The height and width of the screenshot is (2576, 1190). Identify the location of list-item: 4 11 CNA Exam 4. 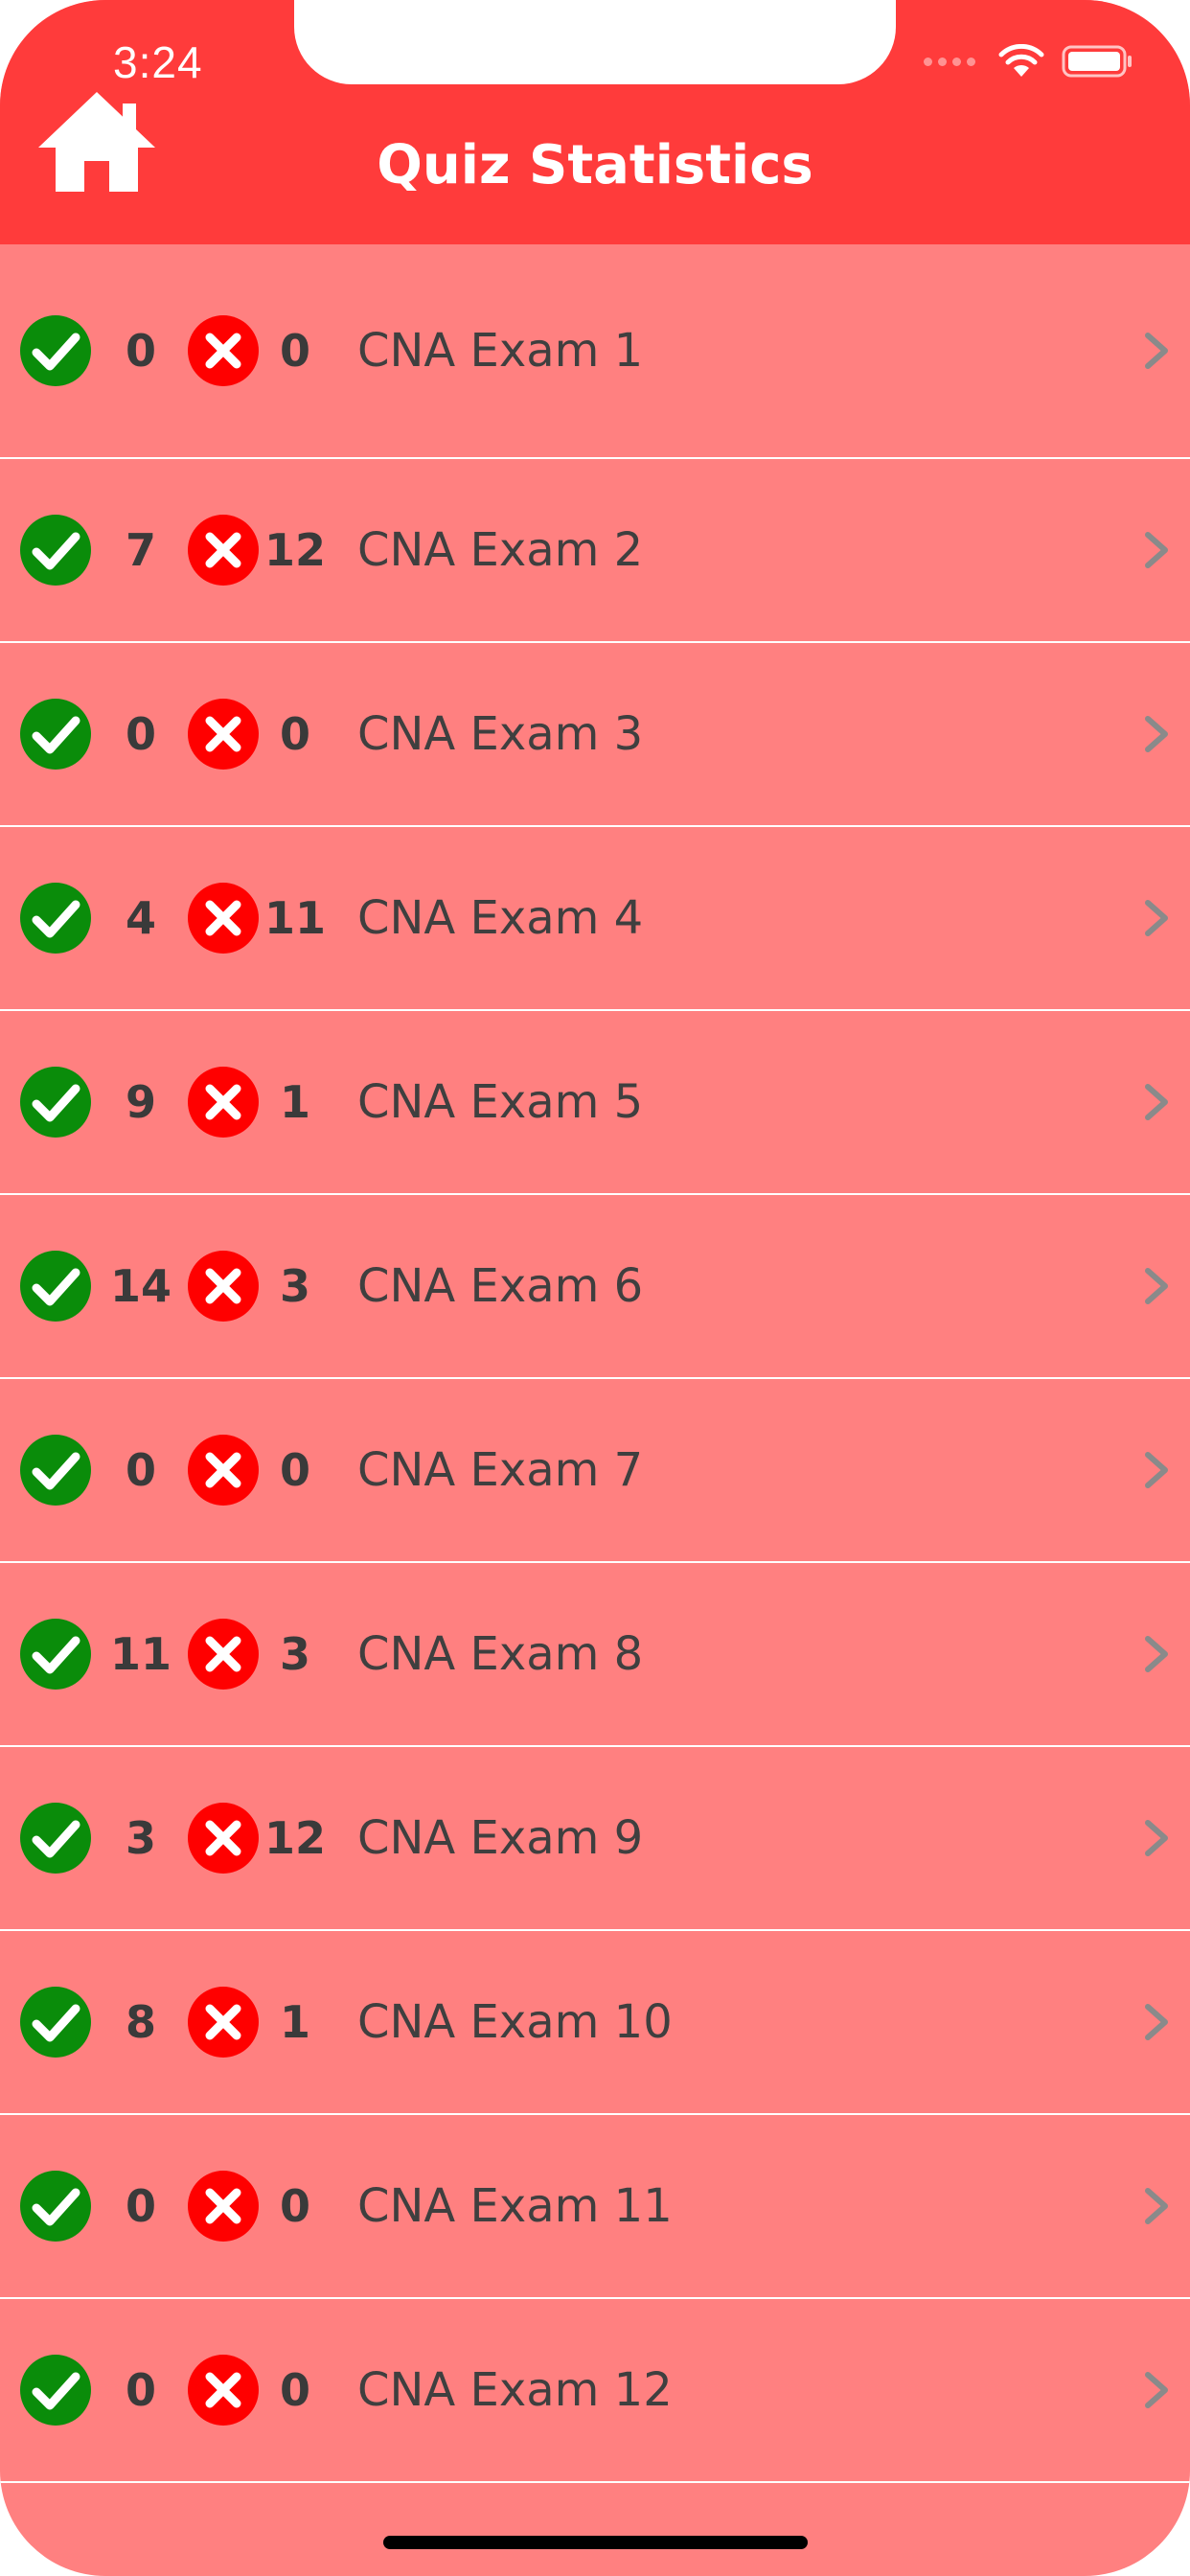
(595, 919).